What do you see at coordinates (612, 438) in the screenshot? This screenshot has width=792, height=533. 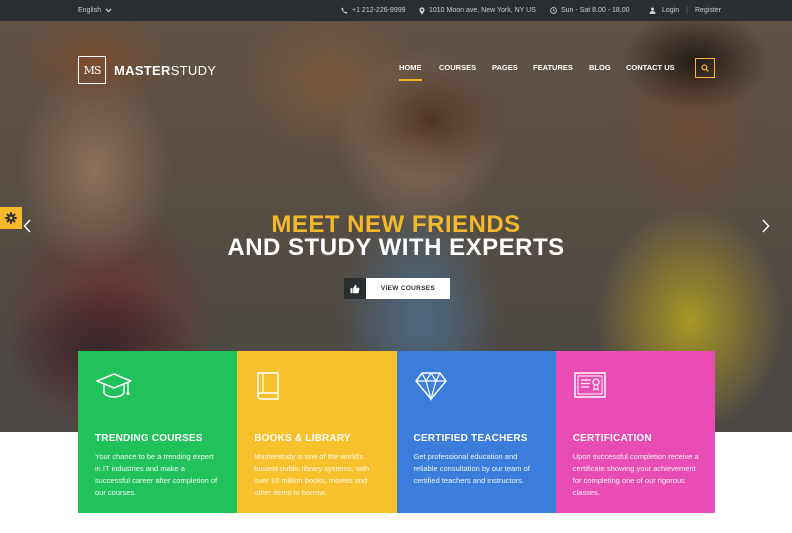 I see `feature-title: CERTIFICATION` at bounding box center [612, 438].